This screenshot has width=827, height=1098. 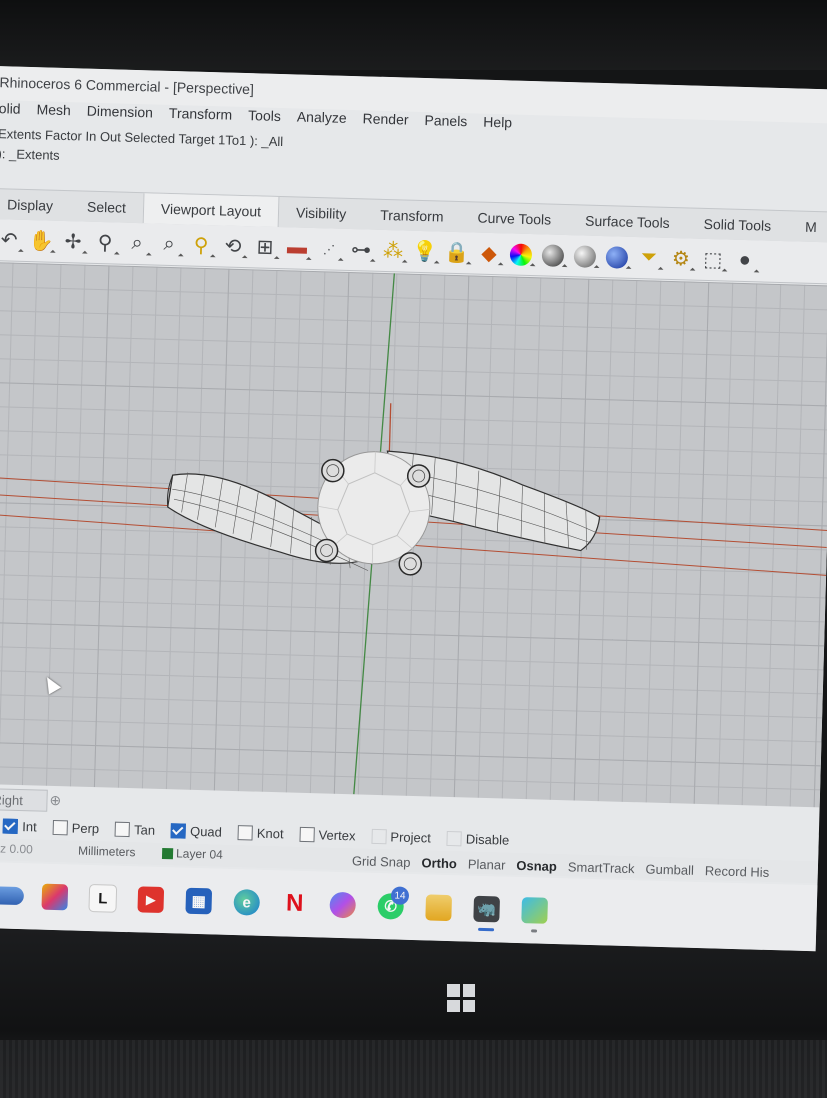 I want to click on car-named-view-icon: ▬, so click(x=297, y=248).